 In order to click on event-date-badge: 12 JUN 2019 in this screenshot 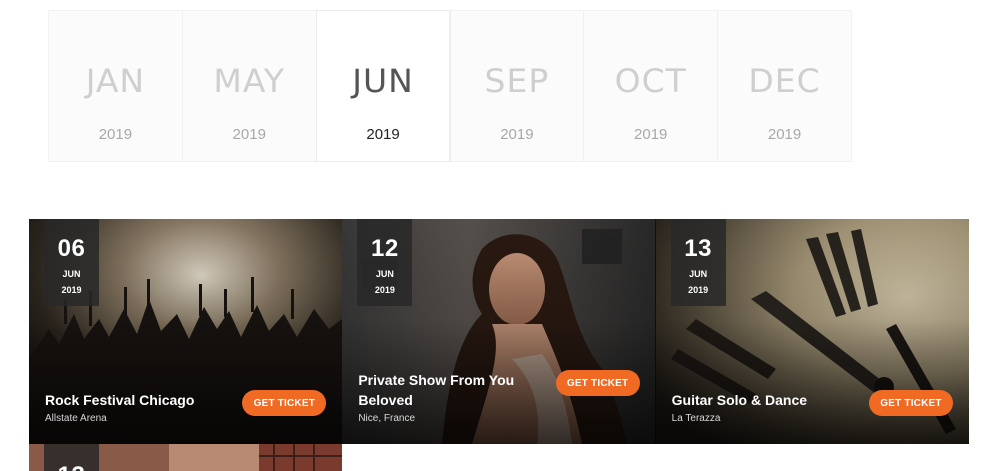, I will do `click(385, 262)`.